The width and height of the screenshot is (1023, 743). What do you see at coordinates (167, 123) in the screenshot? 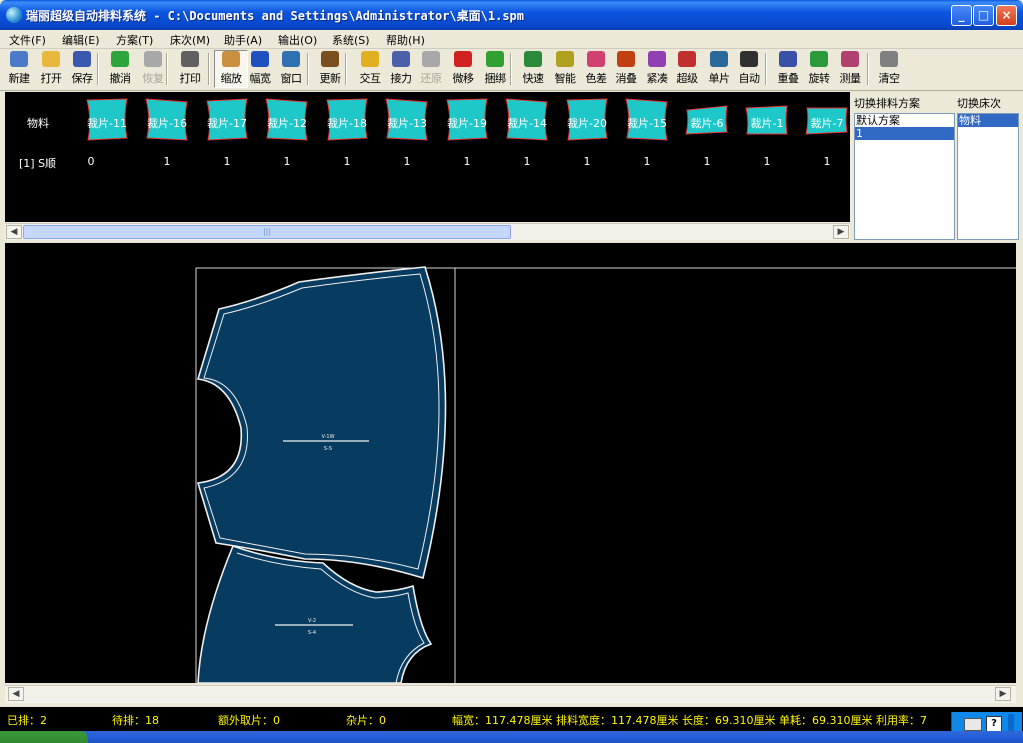
I see `piece-name: 裁片-16` at bounding box center [167, 123].